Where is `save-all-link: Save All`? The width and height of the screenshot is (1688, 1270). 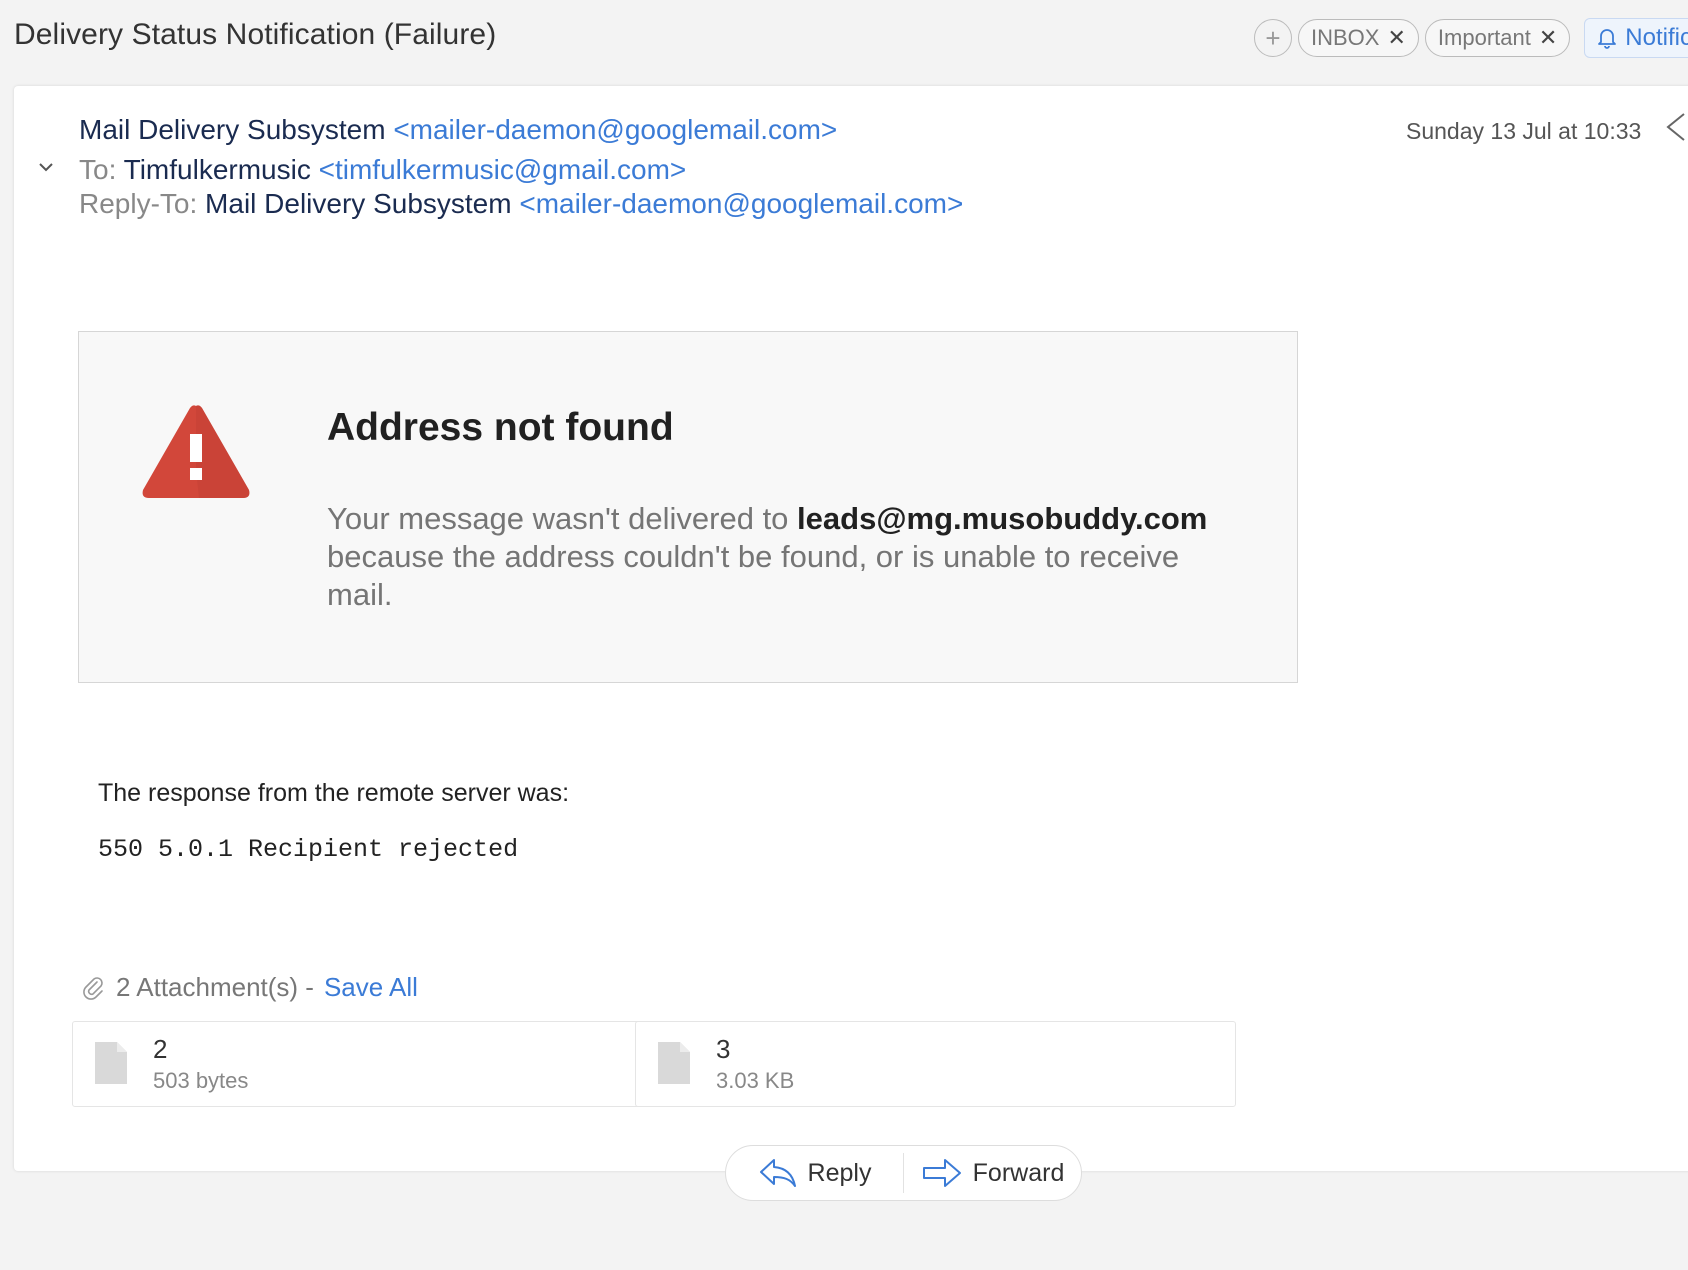 save-all-link: Save All is located at coordinates (371, 987).